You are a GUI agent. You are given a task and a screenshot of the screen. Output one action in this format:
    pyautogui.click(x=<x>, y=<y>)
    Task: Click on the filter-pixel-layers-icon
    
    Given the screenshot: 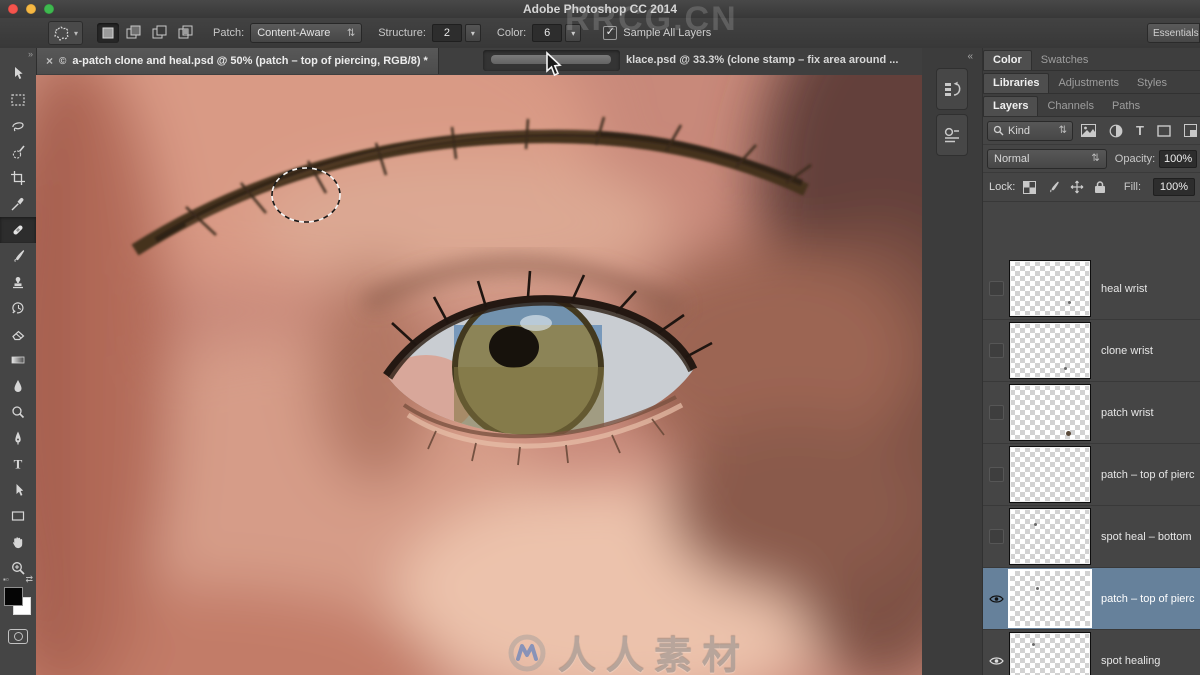 What is the action you would take?
    pyautogui.click(x=1089, y=130)
    